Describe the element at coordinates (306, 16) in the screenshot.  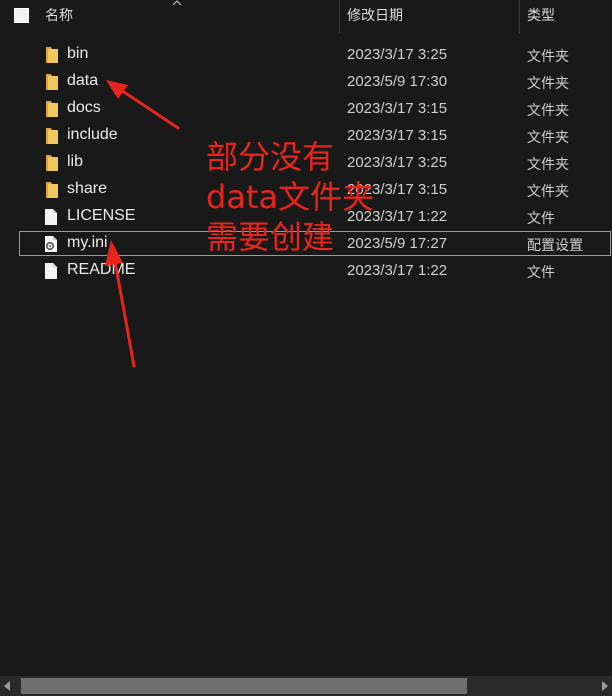
I see `column-header-bar: 名称 修改日期 类型` at that location.